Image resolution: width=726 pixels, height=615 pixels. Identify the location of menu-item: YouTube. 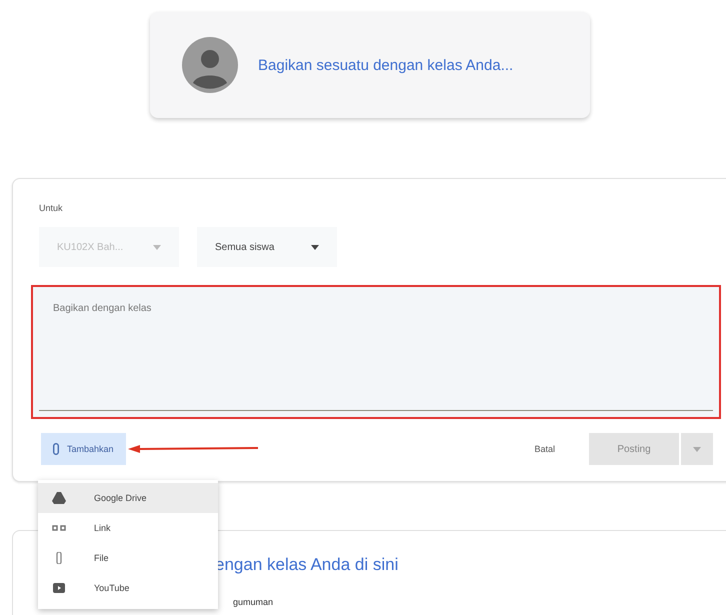
(128, 588).